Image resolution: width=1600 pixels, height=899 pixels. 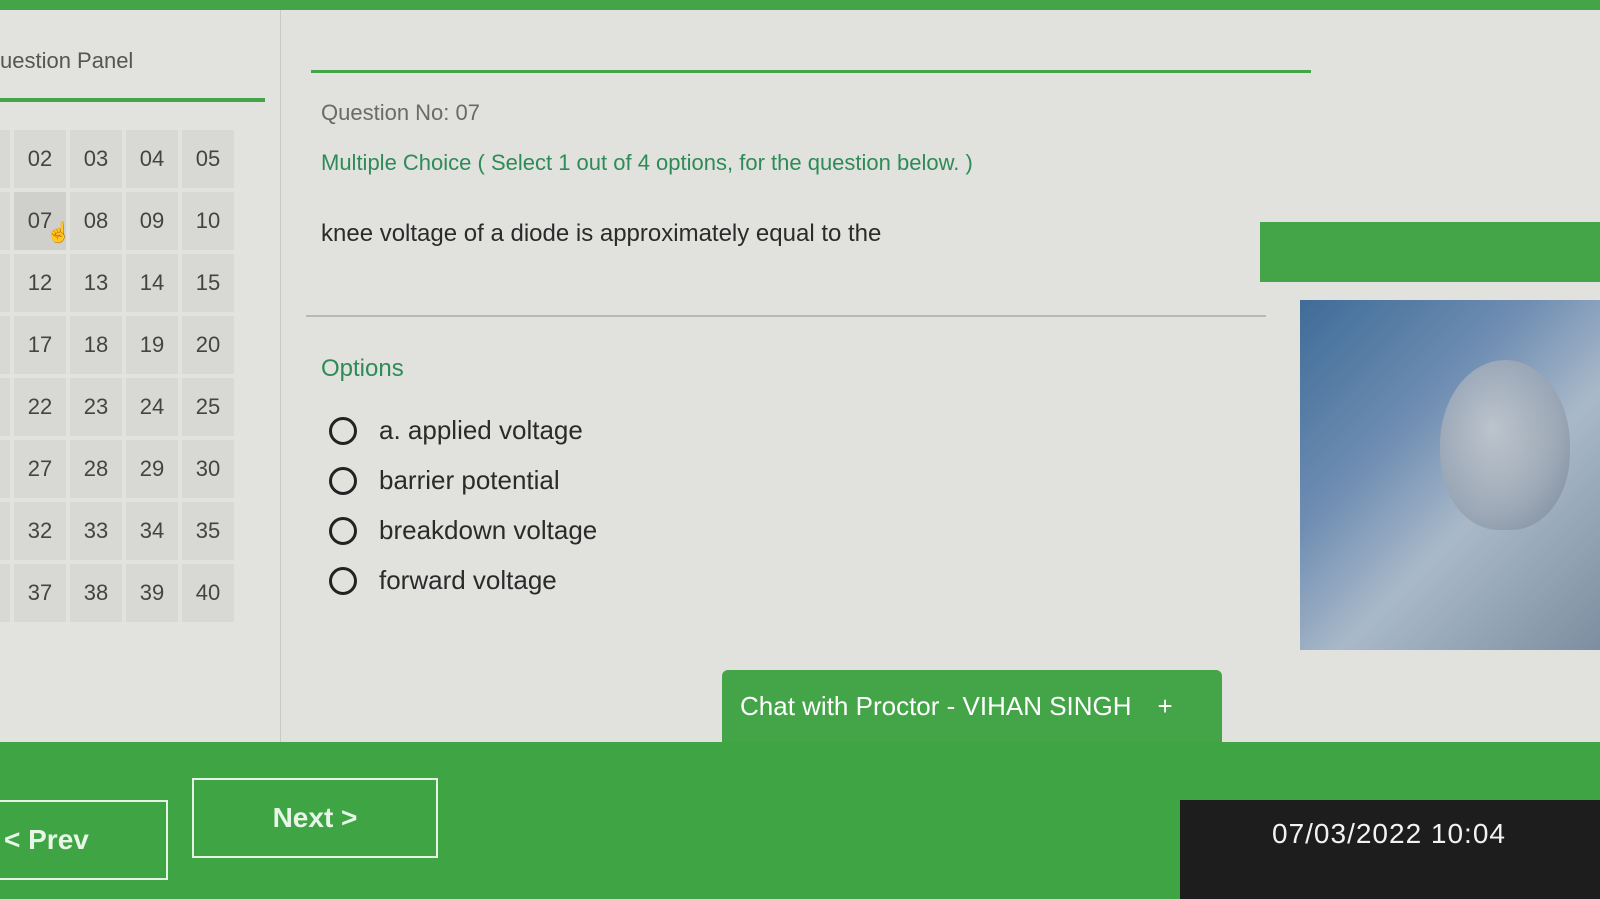 I want to click on chat-label: Chat with Proctor - VIHAN SINGH, so click(x=936, y=705).